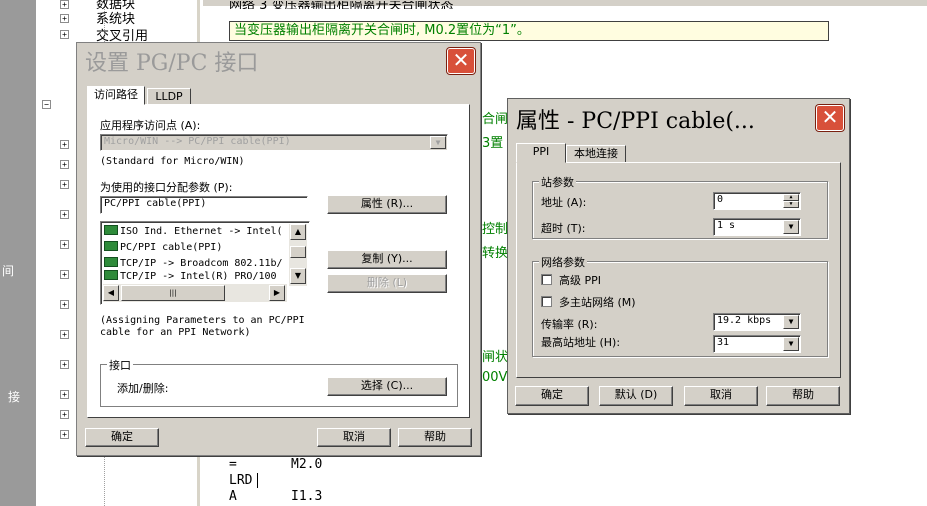 This screenshot has width=927, height=506. What do you see at coordinates (564, 202) in the screenshot?
I see `address-label: 地址 (A):` at bounding box center [564, 202].